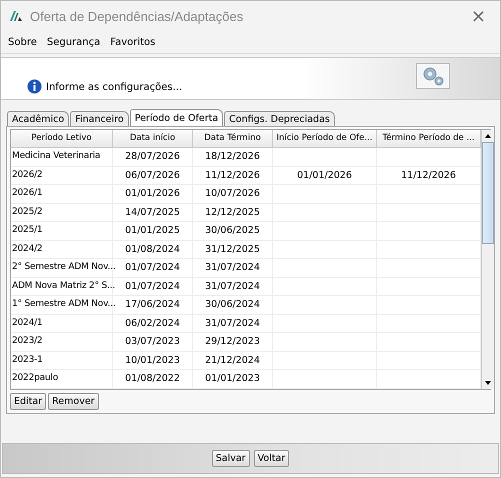  I want to click on table-cell: 01/08/2022, so click(152, 378).